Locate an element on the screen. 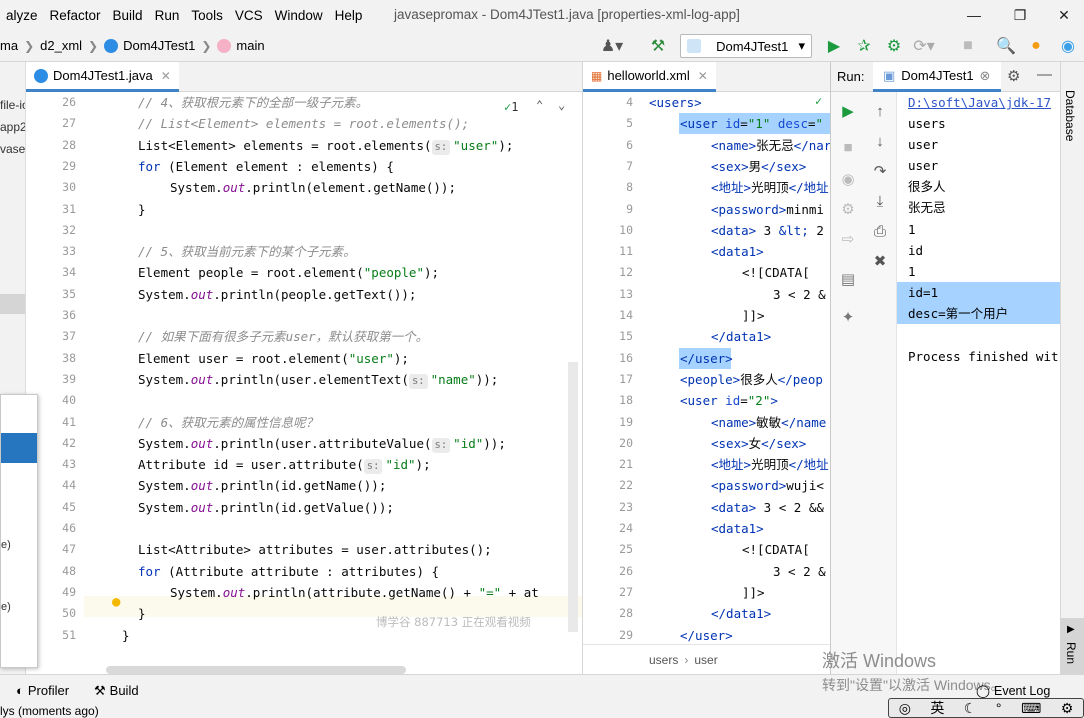 The width and height of the screenshot is (1084, 718). run-configuration-select: Dom4JTest1 ▾ is located at coordinates (746, 46).